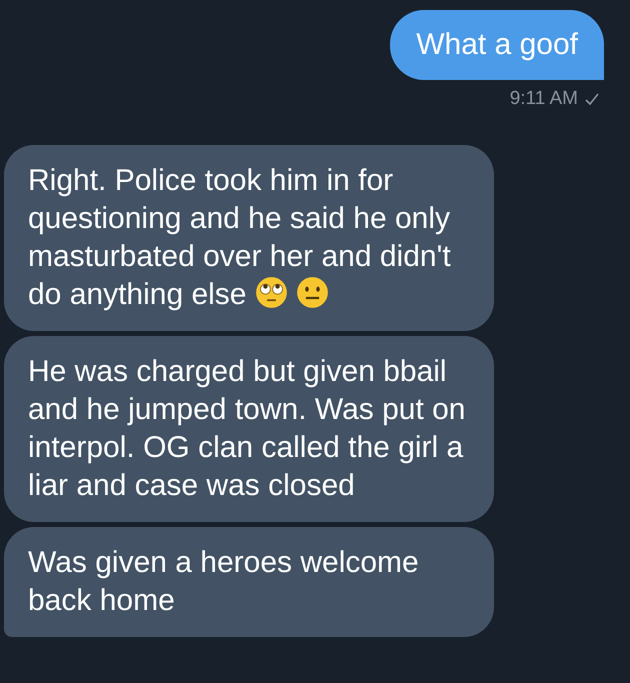 Image resolution: width=630 pixels, height=683 pixels. I want to click on message-bubble: Was given a heroes welcome back home, so click(249, 582).